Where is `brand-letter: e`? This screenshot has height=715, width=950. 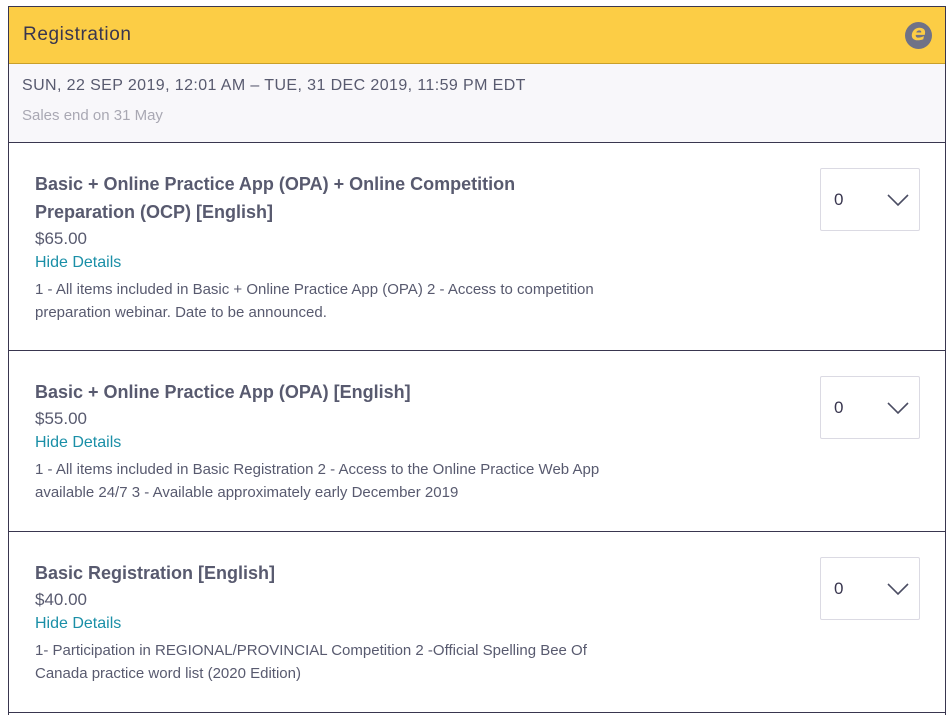
brand-letter: e is located at coordinates (918, 33).